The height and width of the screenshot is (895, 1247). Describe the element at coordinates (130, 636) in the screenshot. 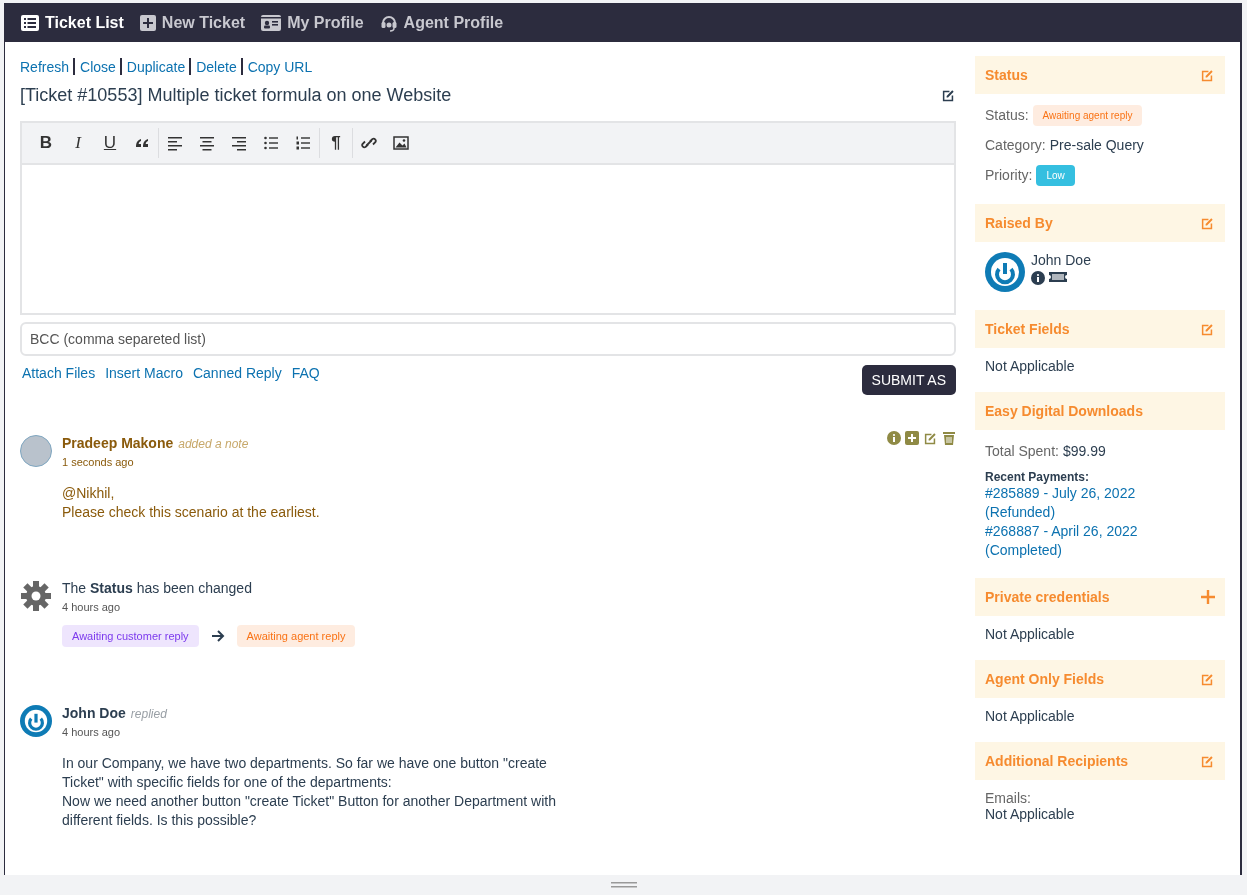

I see `status-badge: Awaiting customer reply` at that location.